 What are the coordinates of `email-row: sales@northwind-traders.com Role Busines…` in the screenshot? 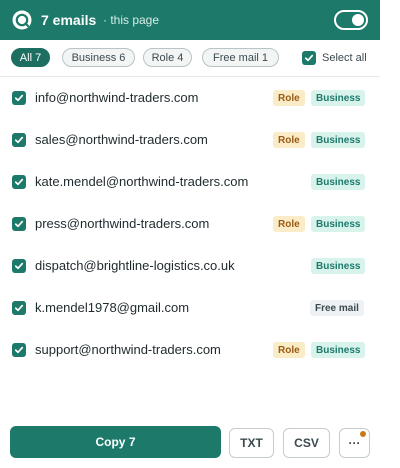 It's located at (190, 142).